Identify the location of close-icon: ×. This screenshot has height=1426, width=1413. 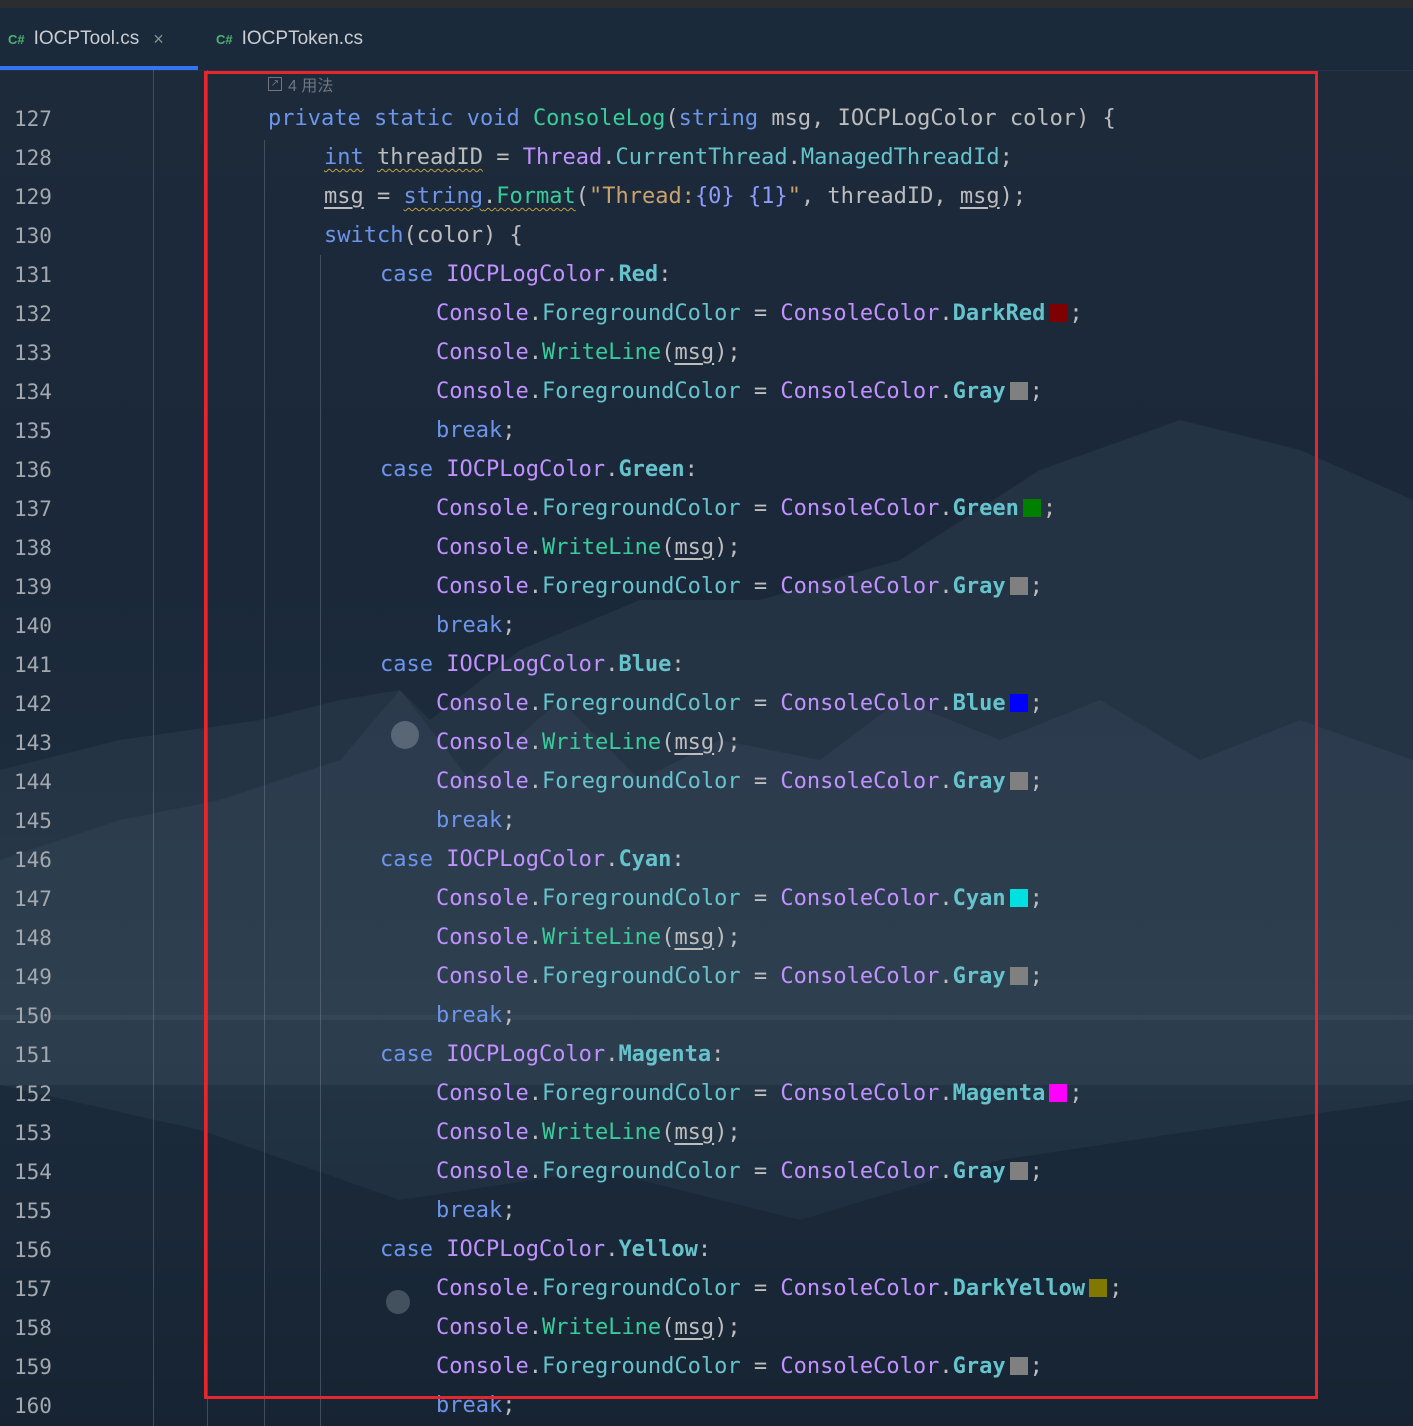
(158, 39).